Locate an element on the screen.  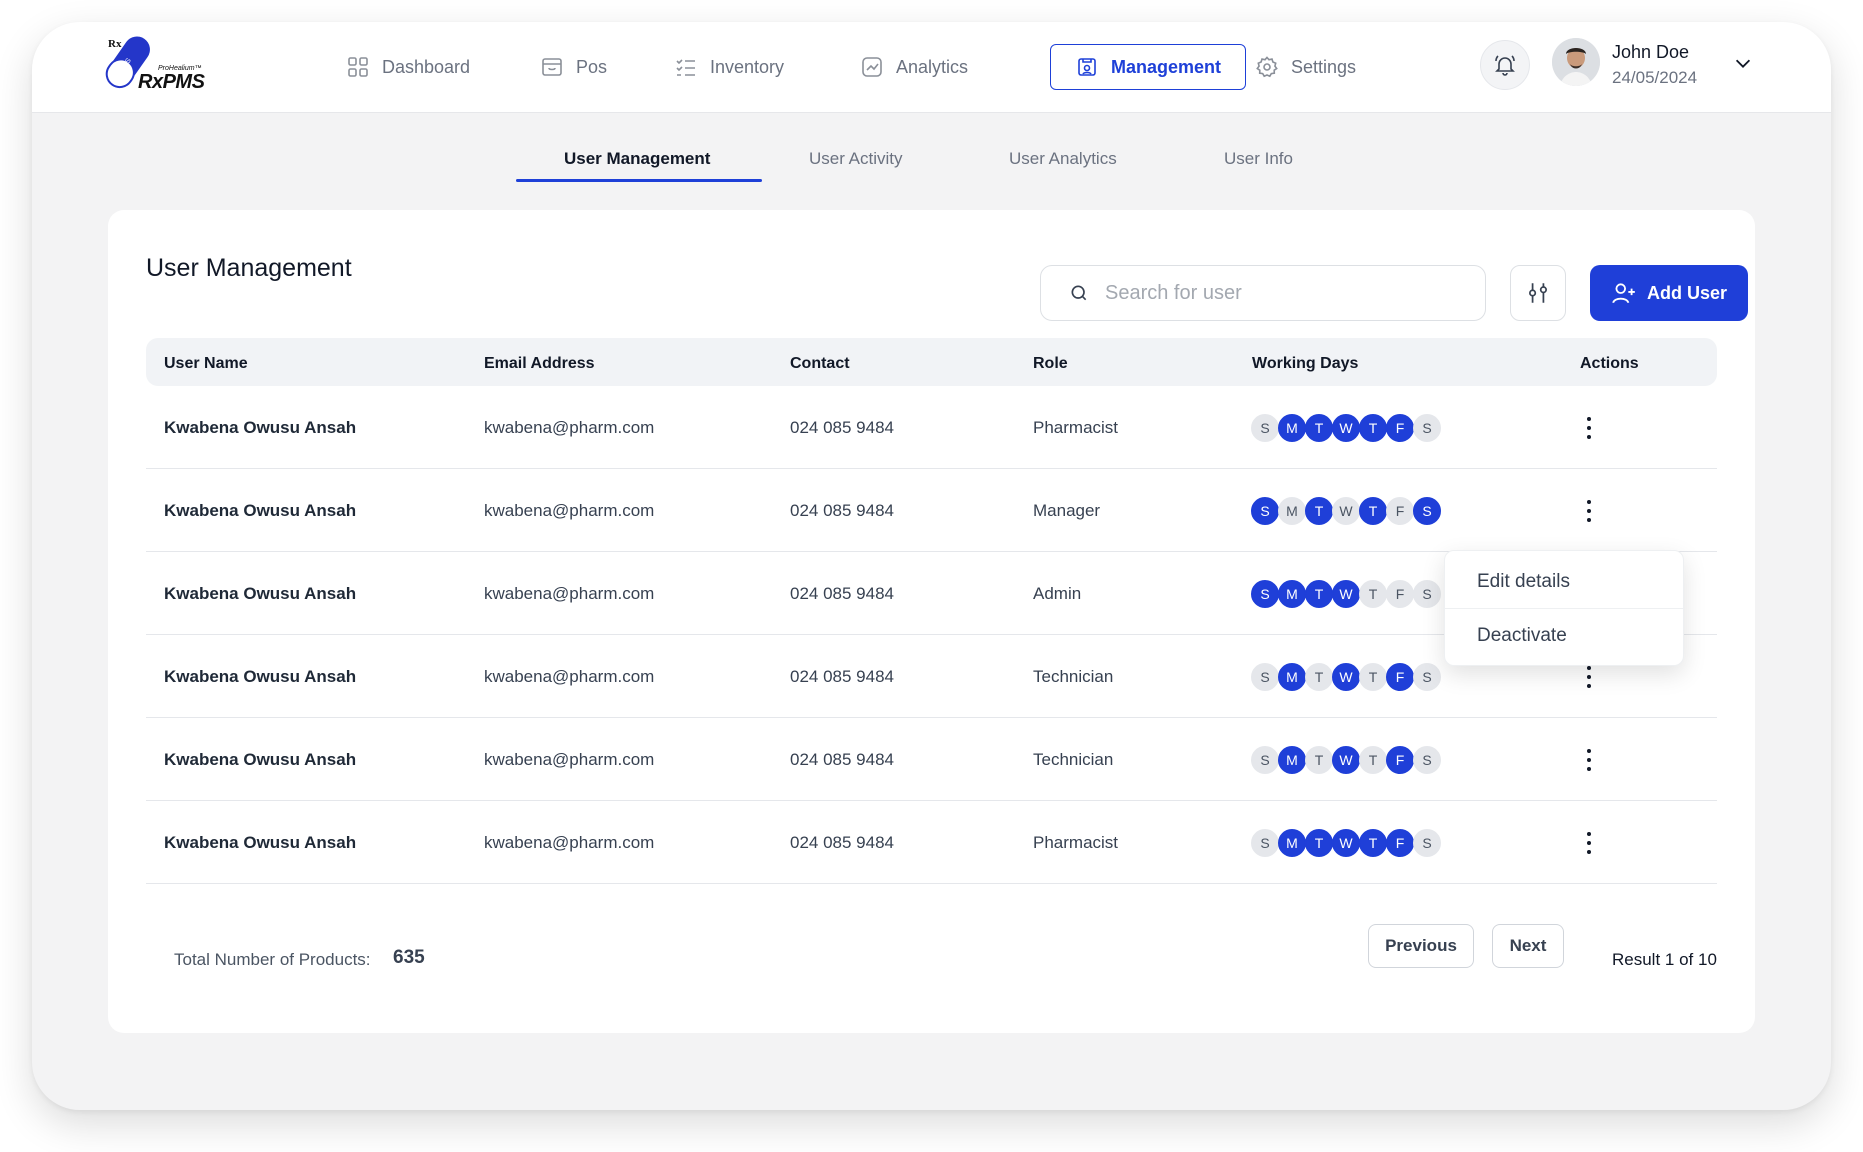
column-header-actions: Actions is located at coordinates (1609, 363).